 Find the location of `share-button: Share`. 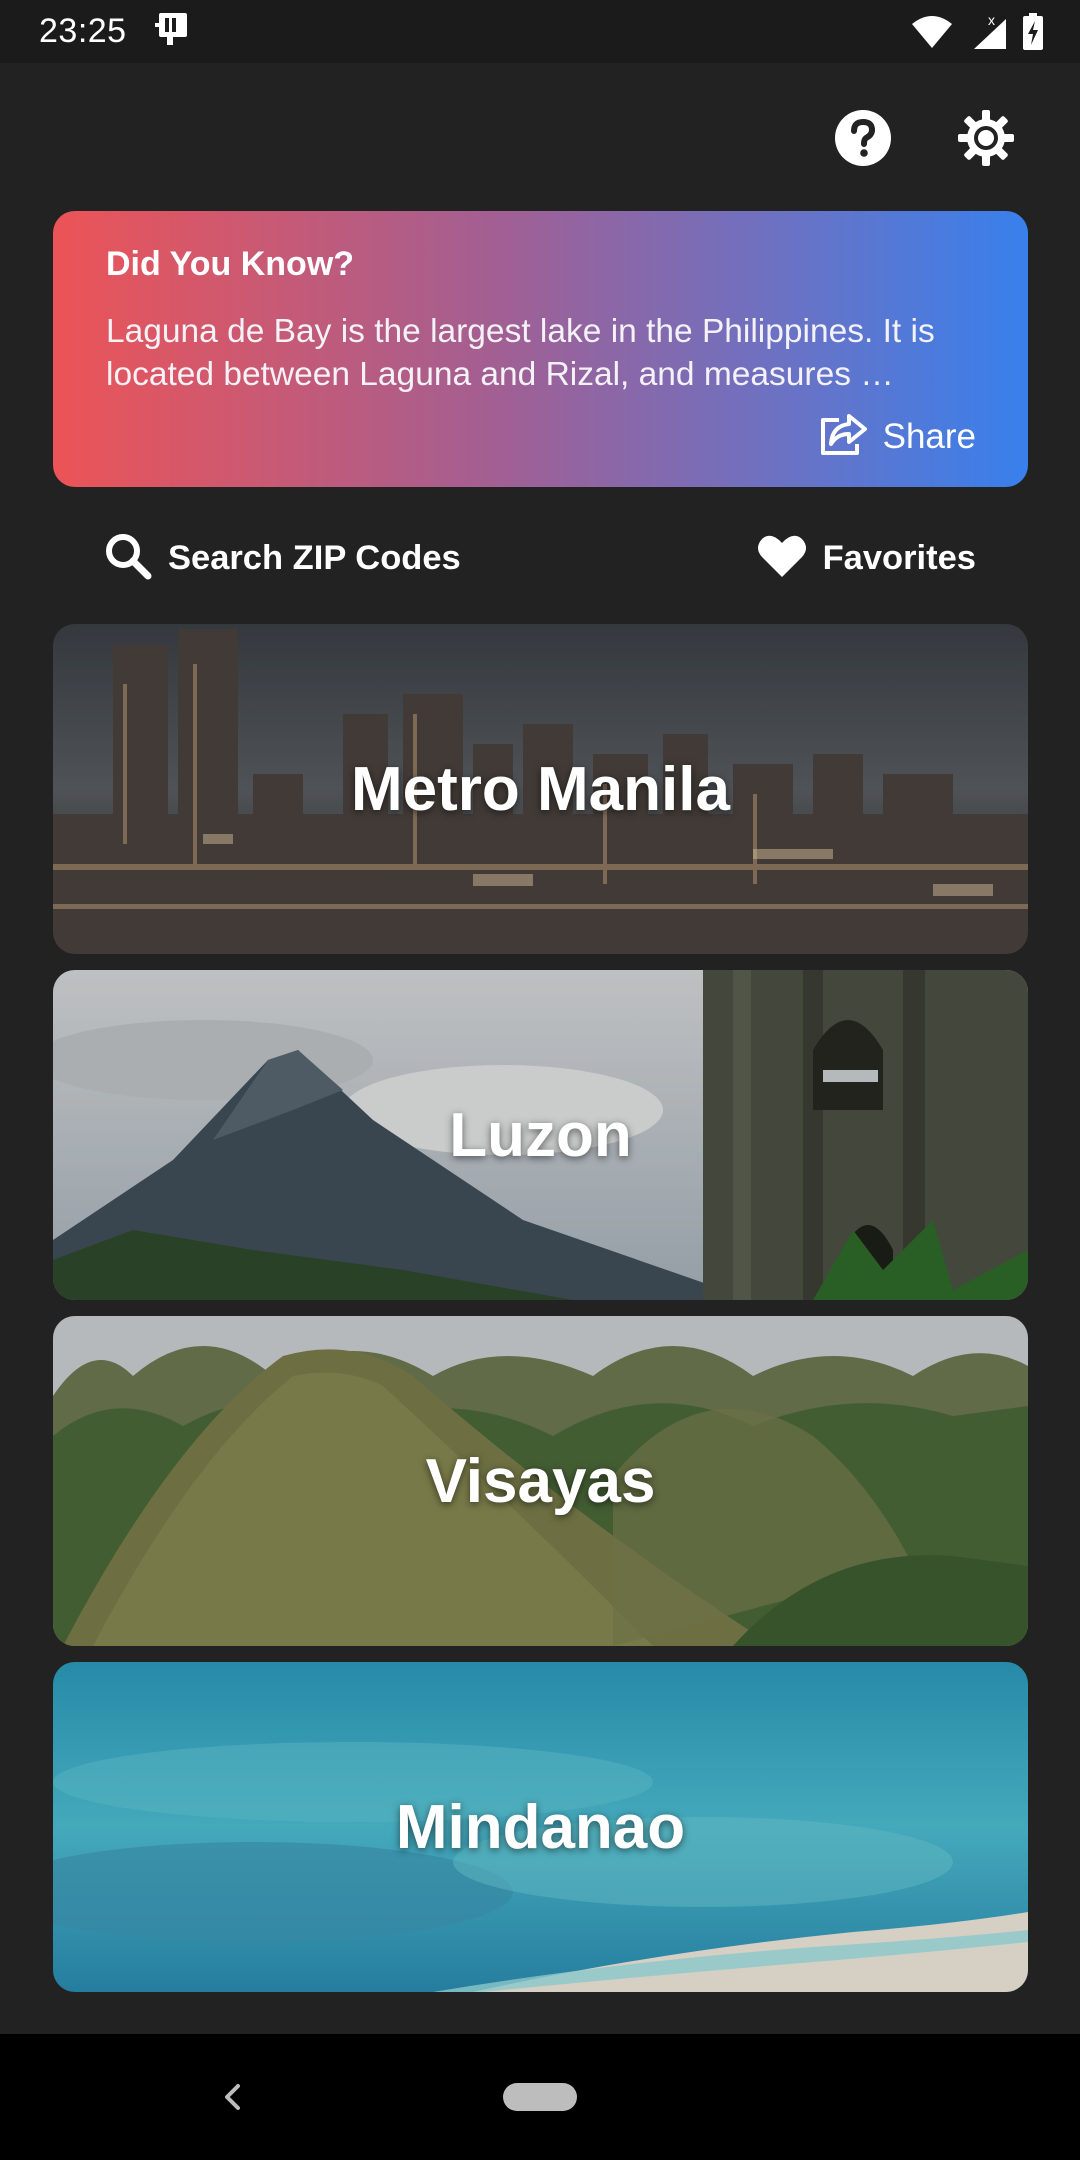

share-button: Share is located at coordinates (897, 436).